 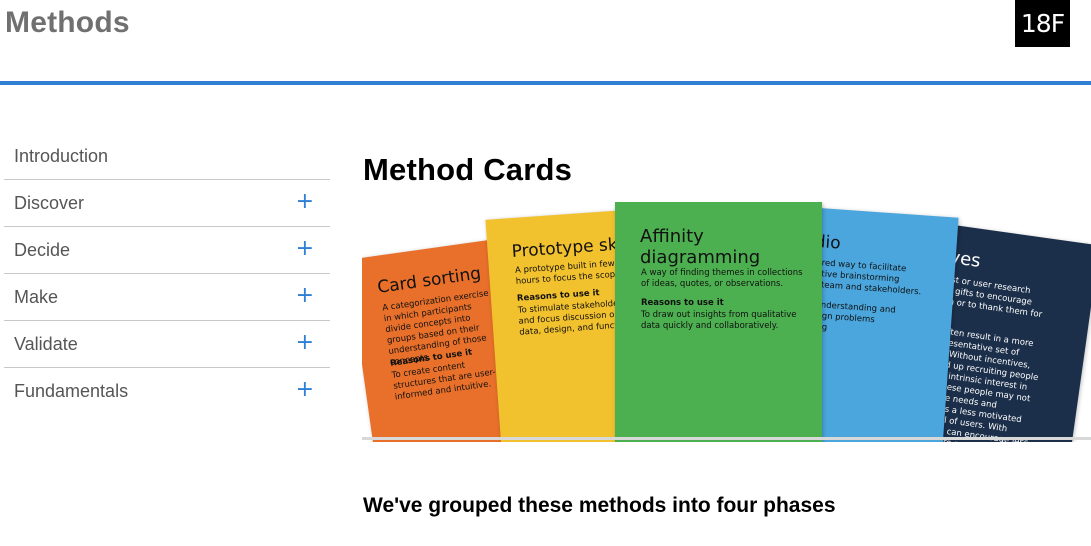 What do you see at coordinates (167, 391) in the screenshot?
I see `sidebar-item-fundamentals: Fundamentals +` at bounding box center [167, 391].